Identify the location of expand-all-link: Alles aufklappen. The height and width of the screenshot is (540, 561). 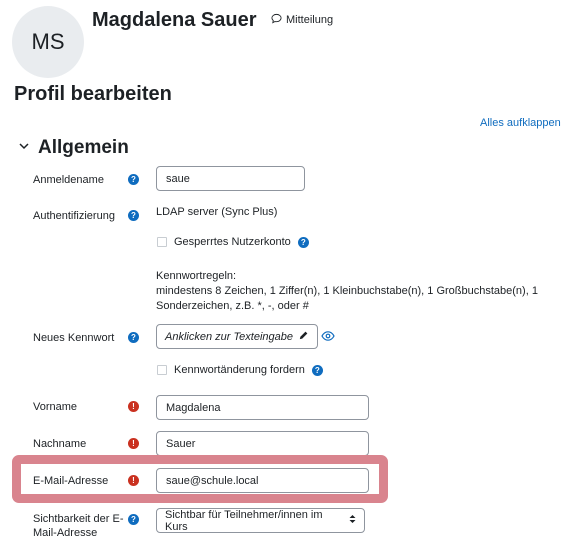
(520, 123).